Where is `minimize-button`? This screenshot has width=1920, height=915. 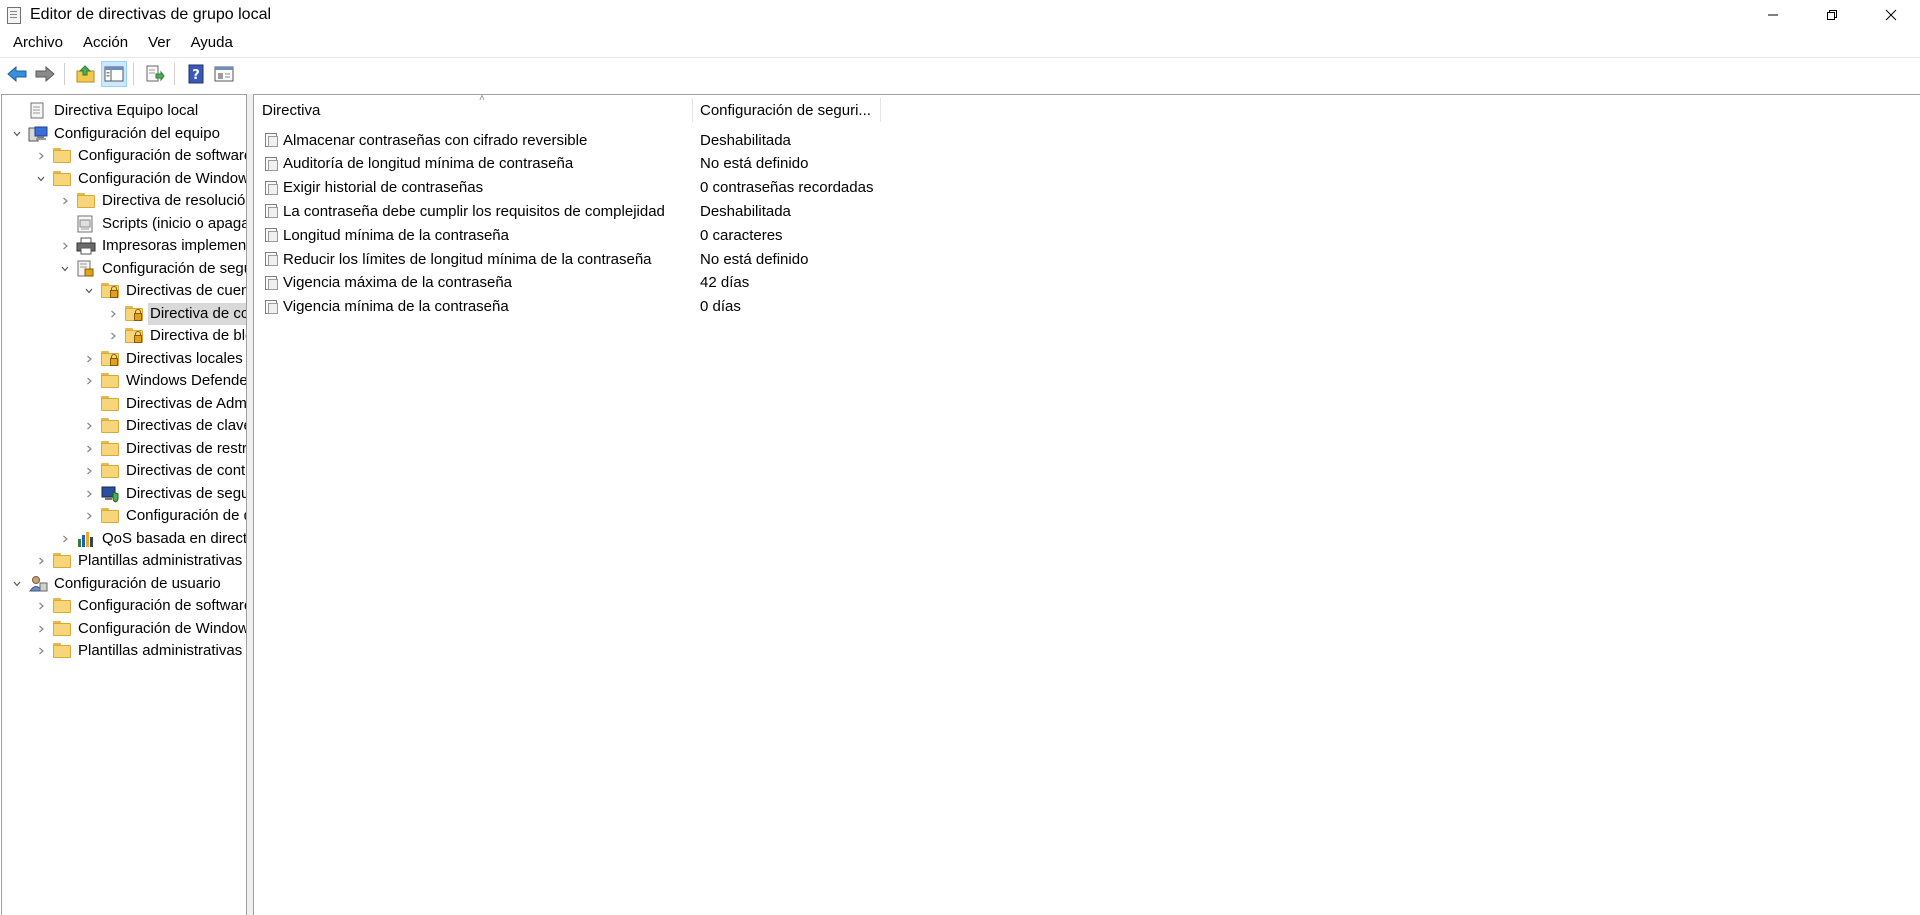 minimize-button is located at coordinates (1772, 15).